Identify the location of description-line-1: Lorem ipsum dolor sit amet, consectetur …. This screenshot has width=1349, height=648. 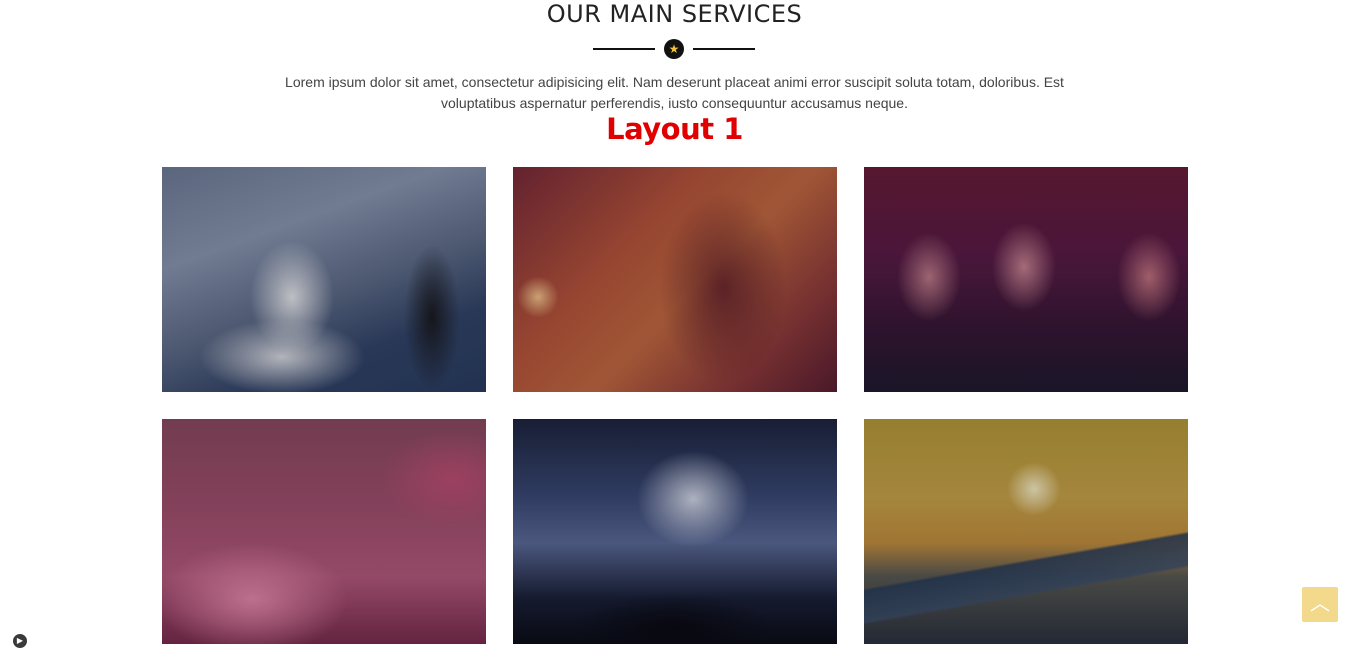
(674, 82).